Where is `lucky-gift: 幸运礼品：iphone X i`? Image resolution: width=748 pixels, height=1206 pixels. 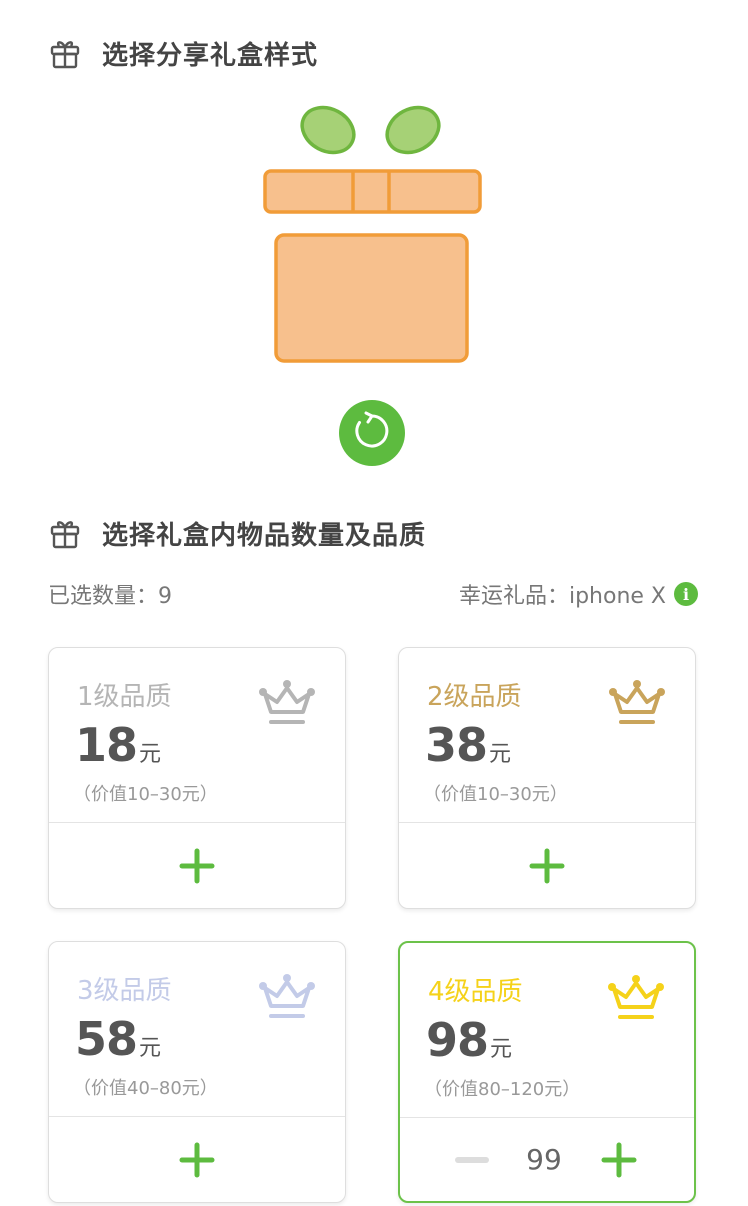
lucky-gift: 幸运礼品：iphone X i is located at coordinates (578, 594).